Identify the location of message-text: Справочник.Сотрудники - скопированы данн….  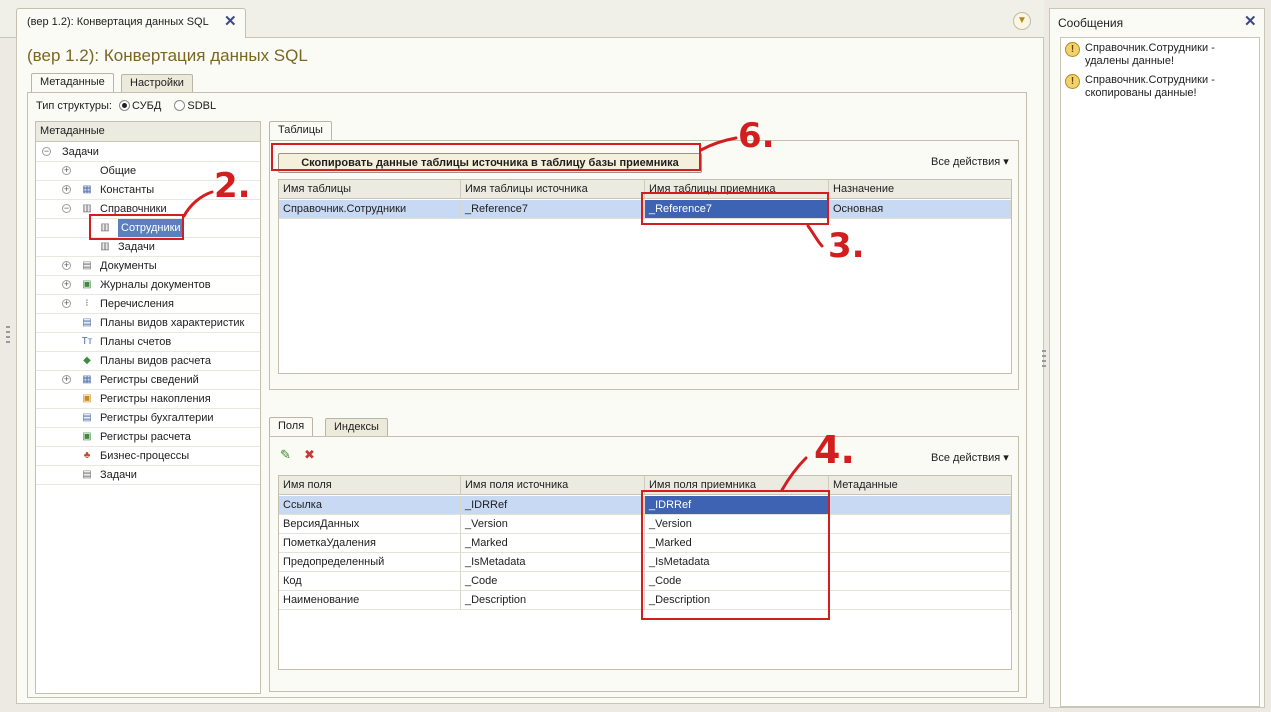
(1150, 86).